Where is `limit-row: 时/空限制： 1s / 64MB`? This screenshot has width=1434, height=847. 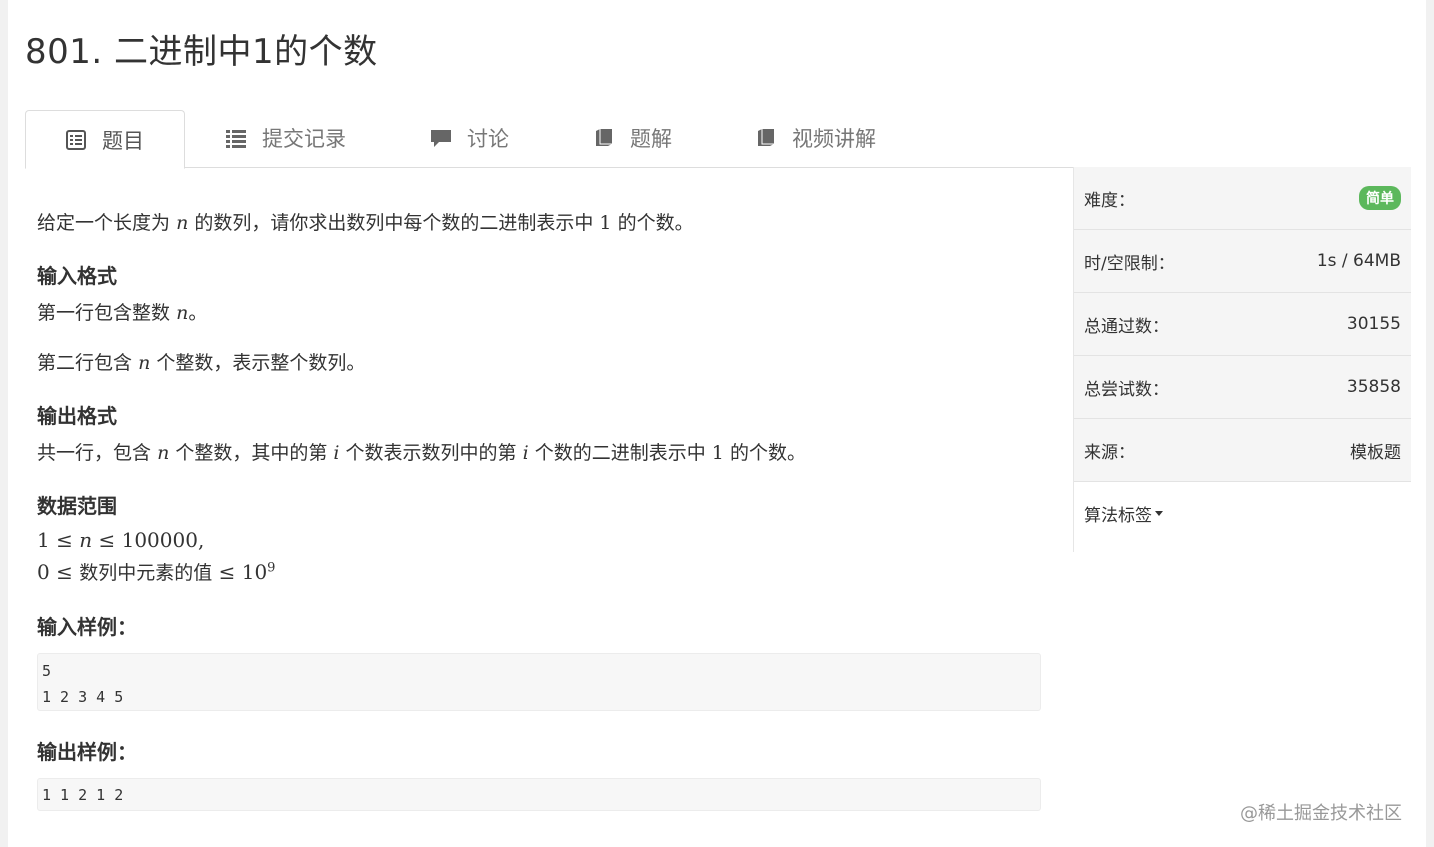
limit-row: 时/空限制： 1s / 64MB is located at coordinates (1242, 261).